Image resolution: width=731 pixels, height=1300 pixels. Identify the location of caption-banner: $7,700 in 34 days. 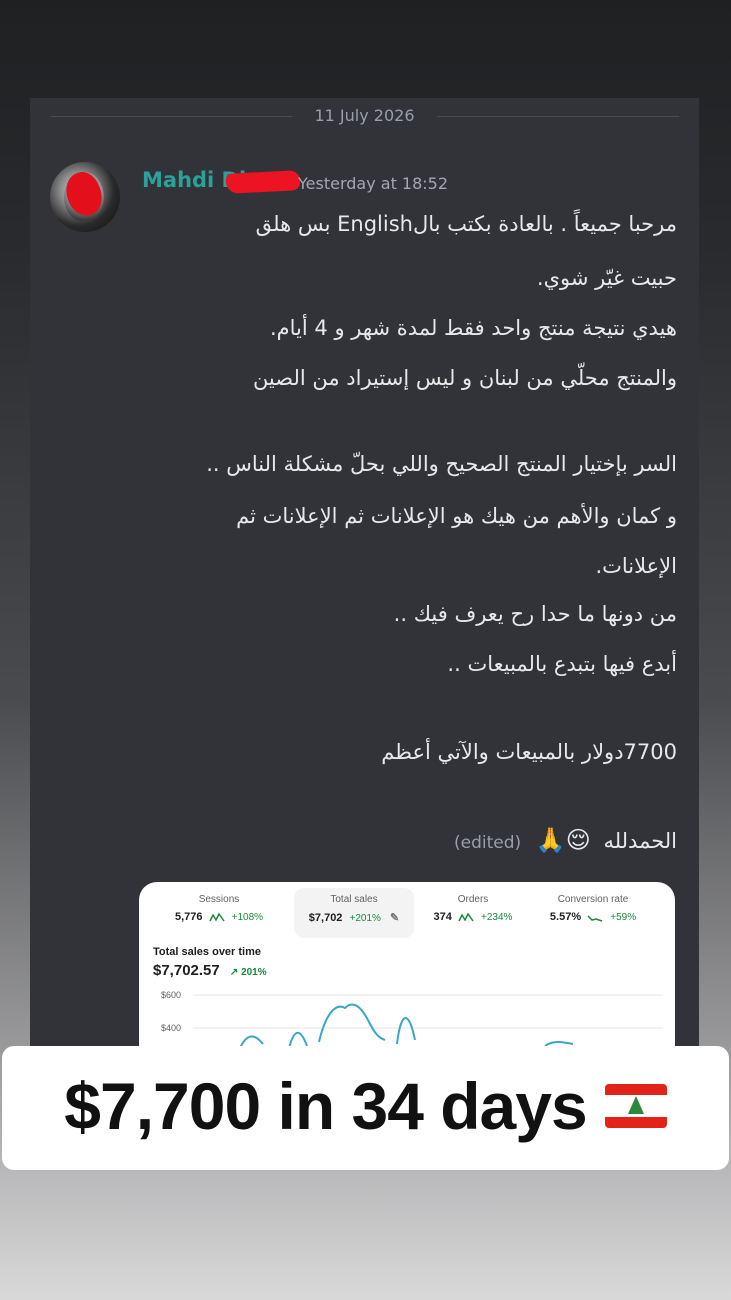
(365, 1108).